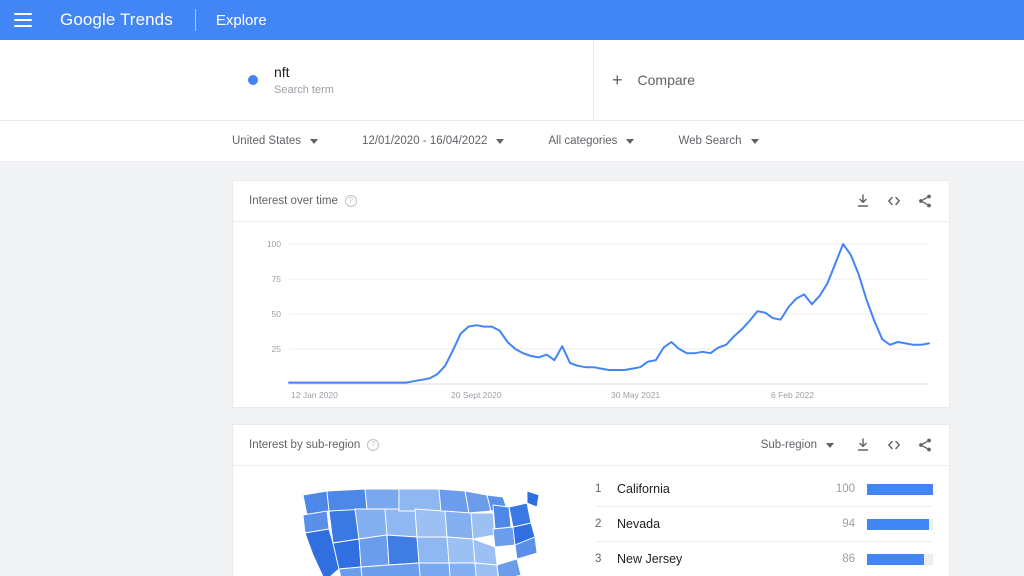 The width and height of the screenshot is (1024, 576). I want to click on state-id-nv, so click(344, 526).